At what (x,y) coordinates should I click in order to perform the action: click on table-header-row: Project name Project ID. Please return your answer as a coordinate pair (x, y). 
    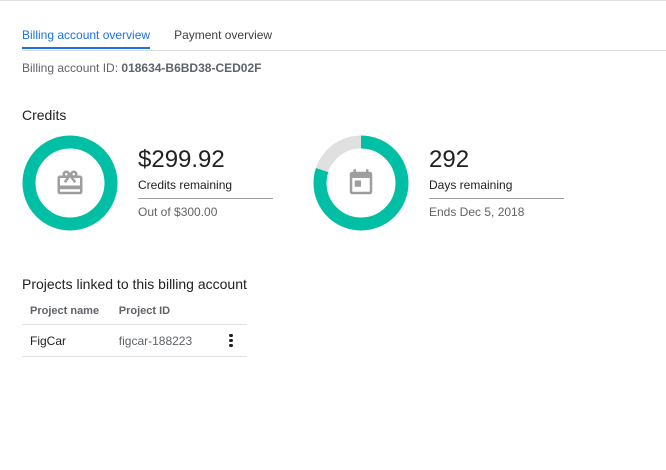
    Looking at the image, I should click on (134, 311).